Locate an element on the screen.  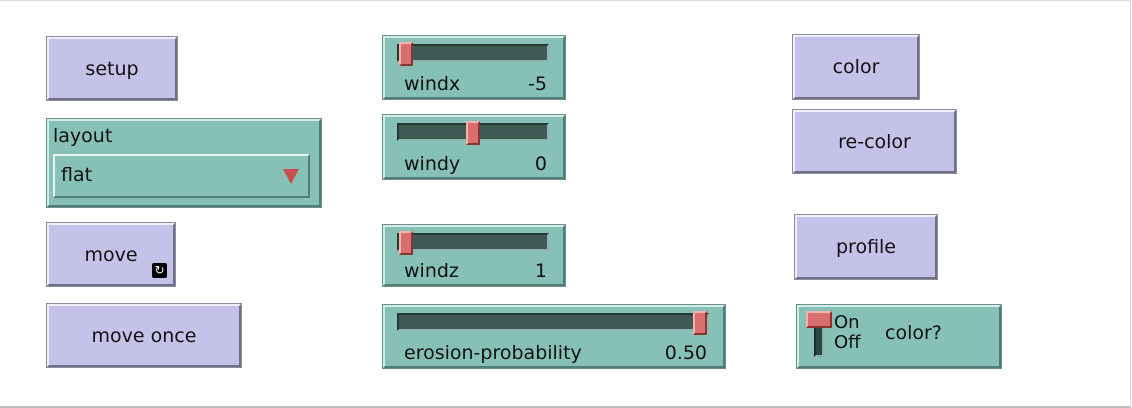
windx-slider-handle is located at coordinates (406, 54).